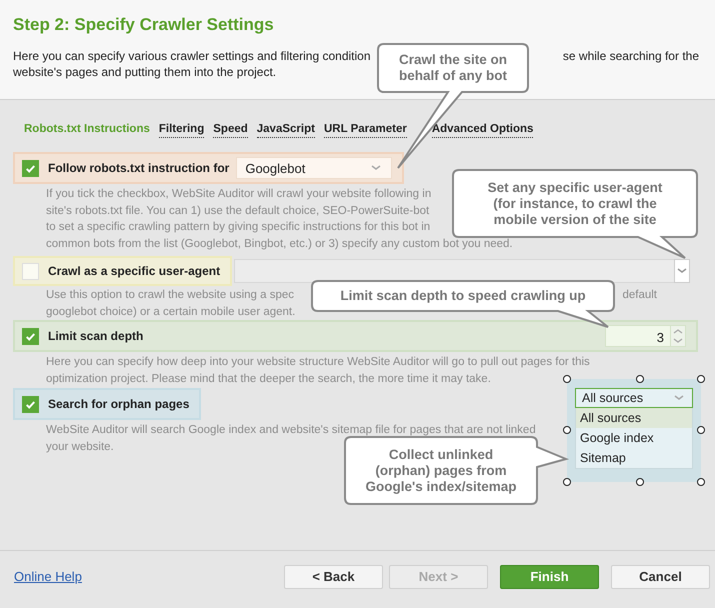  Describe the element at coordinates (230, 130) in the screenshot. I see `tab: Speed` at that location.